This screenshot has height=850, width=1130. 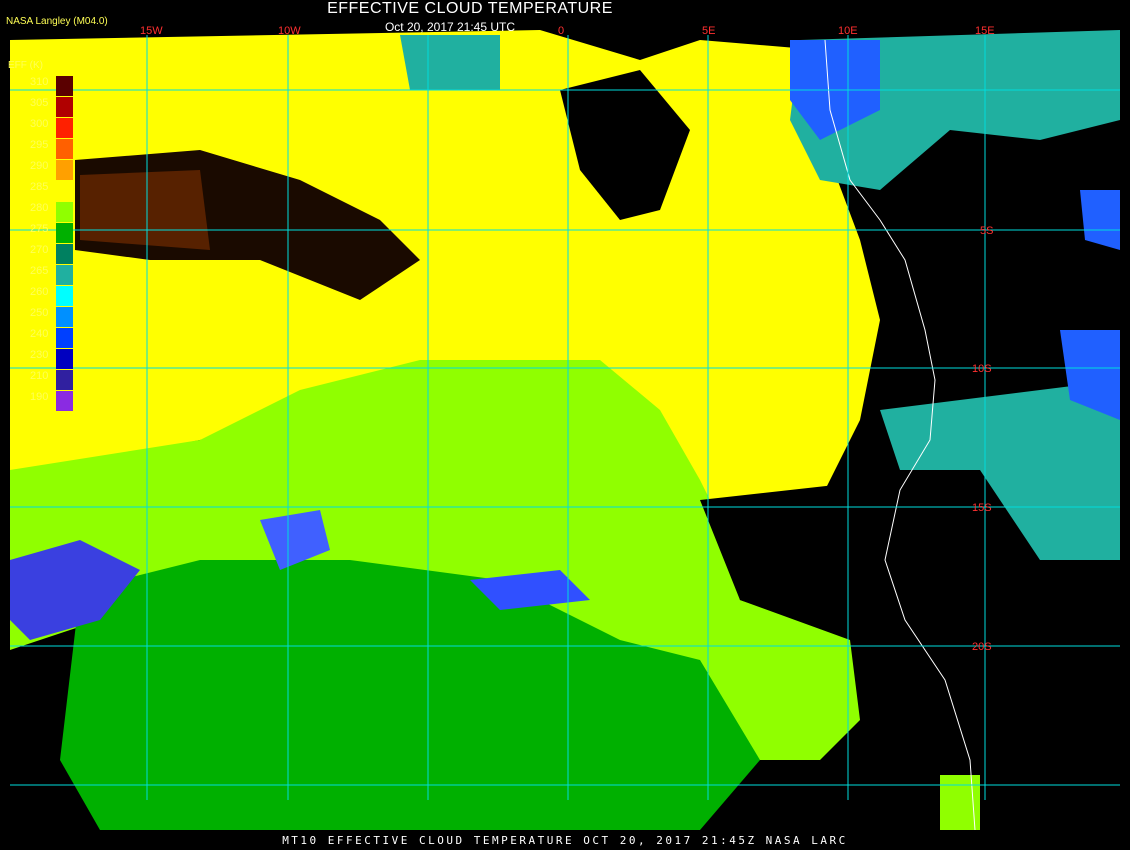 I want to click on legend-label: 280, so click(x=39, y=208).